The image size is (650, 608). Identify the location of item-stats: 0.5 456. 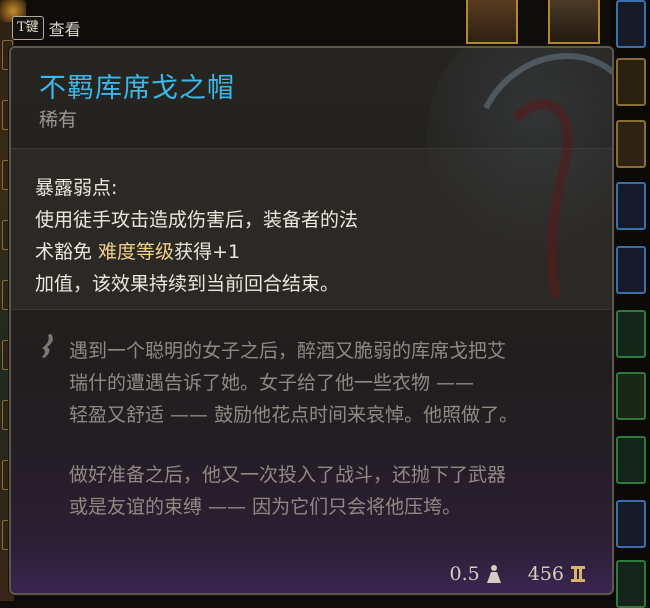
(518, 574).